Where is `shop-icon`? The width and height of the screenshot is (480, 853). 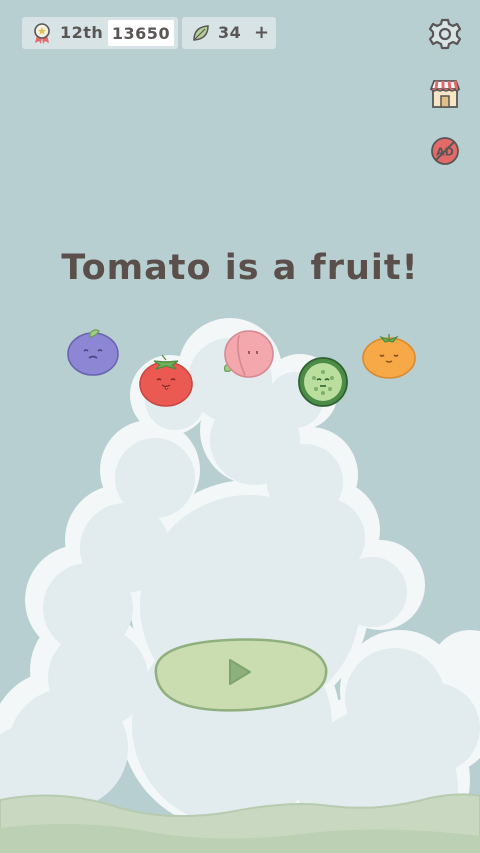
shop-icon is located at coordinates (445, 94).